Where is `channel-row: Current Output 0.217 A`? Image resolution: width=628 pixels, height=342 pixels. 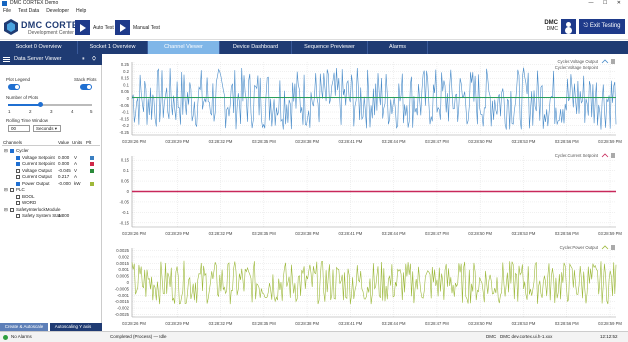 channel-row: Current Output 0.217 A is located at coordinates (51, 177).